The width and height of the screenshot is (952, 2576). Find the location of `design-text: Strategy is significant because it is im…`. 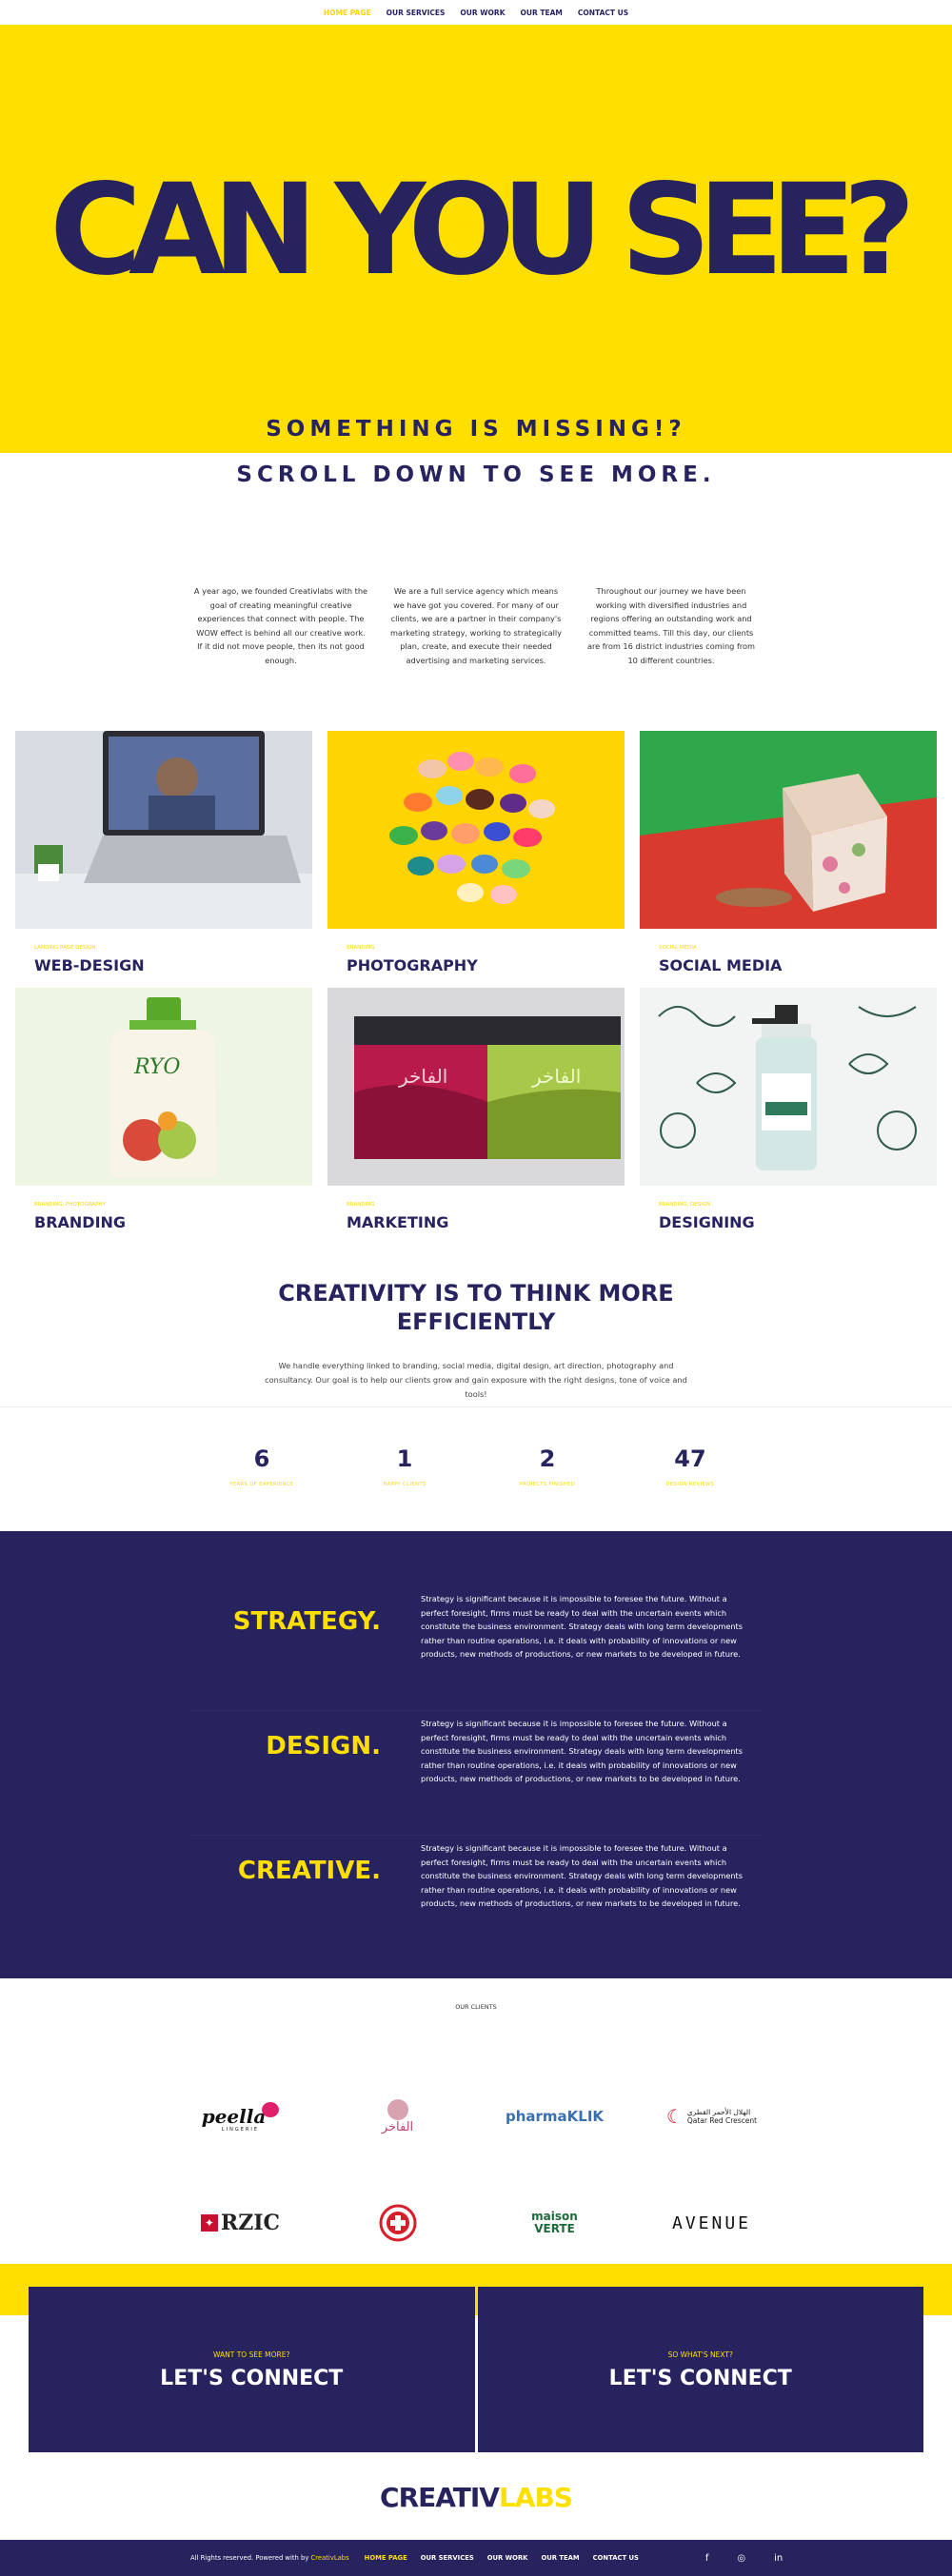

design-text: Strategy is significant because it is im… is located at coordinates (582, 1751).